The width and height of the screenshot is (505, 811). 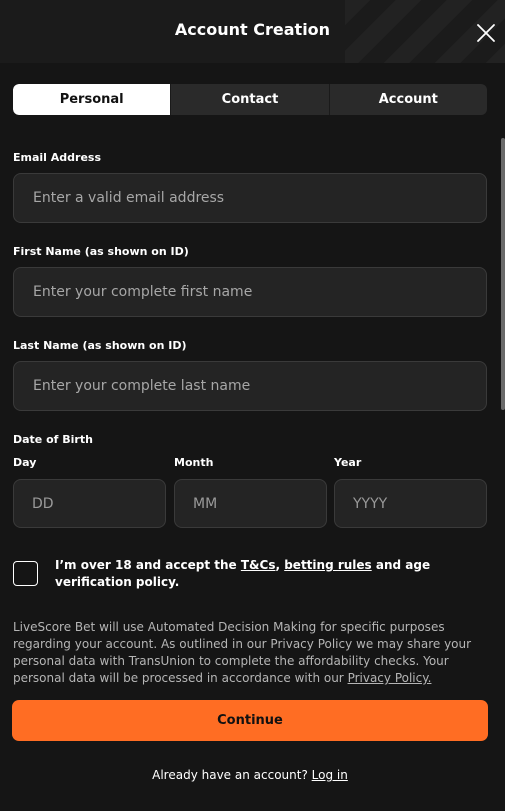 I want to click on year-label: Year, so click(x=348, y=462).